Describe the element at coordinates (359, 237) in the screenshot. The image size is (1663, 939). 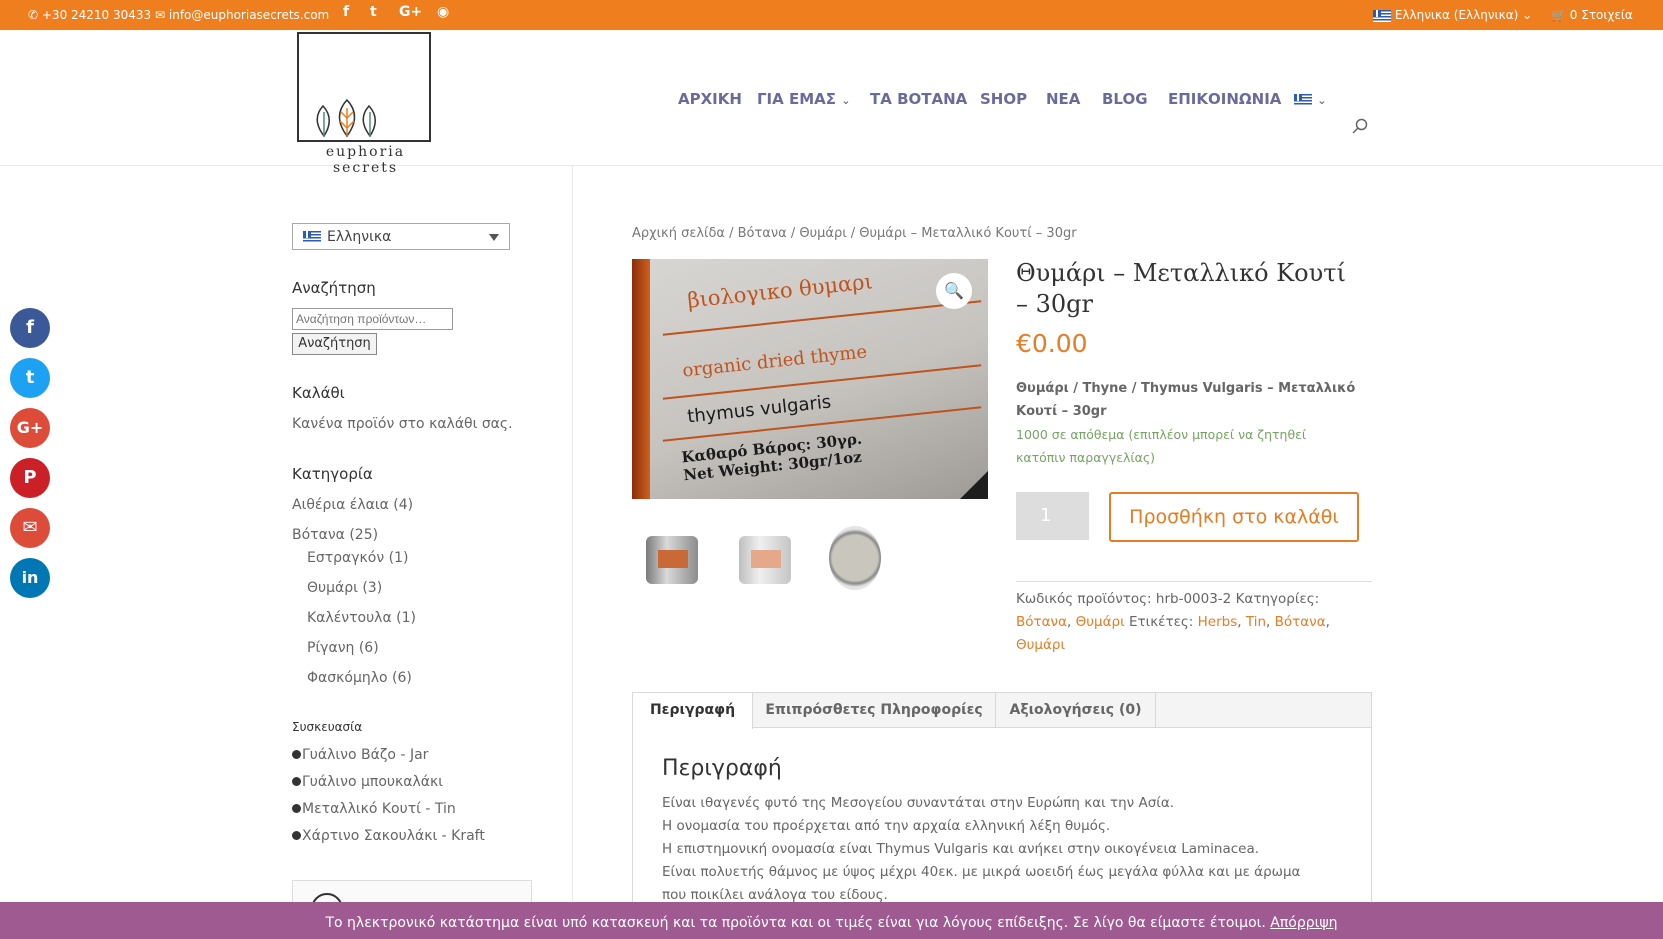
I see `language-select-value: Ελληνικα` at that location.